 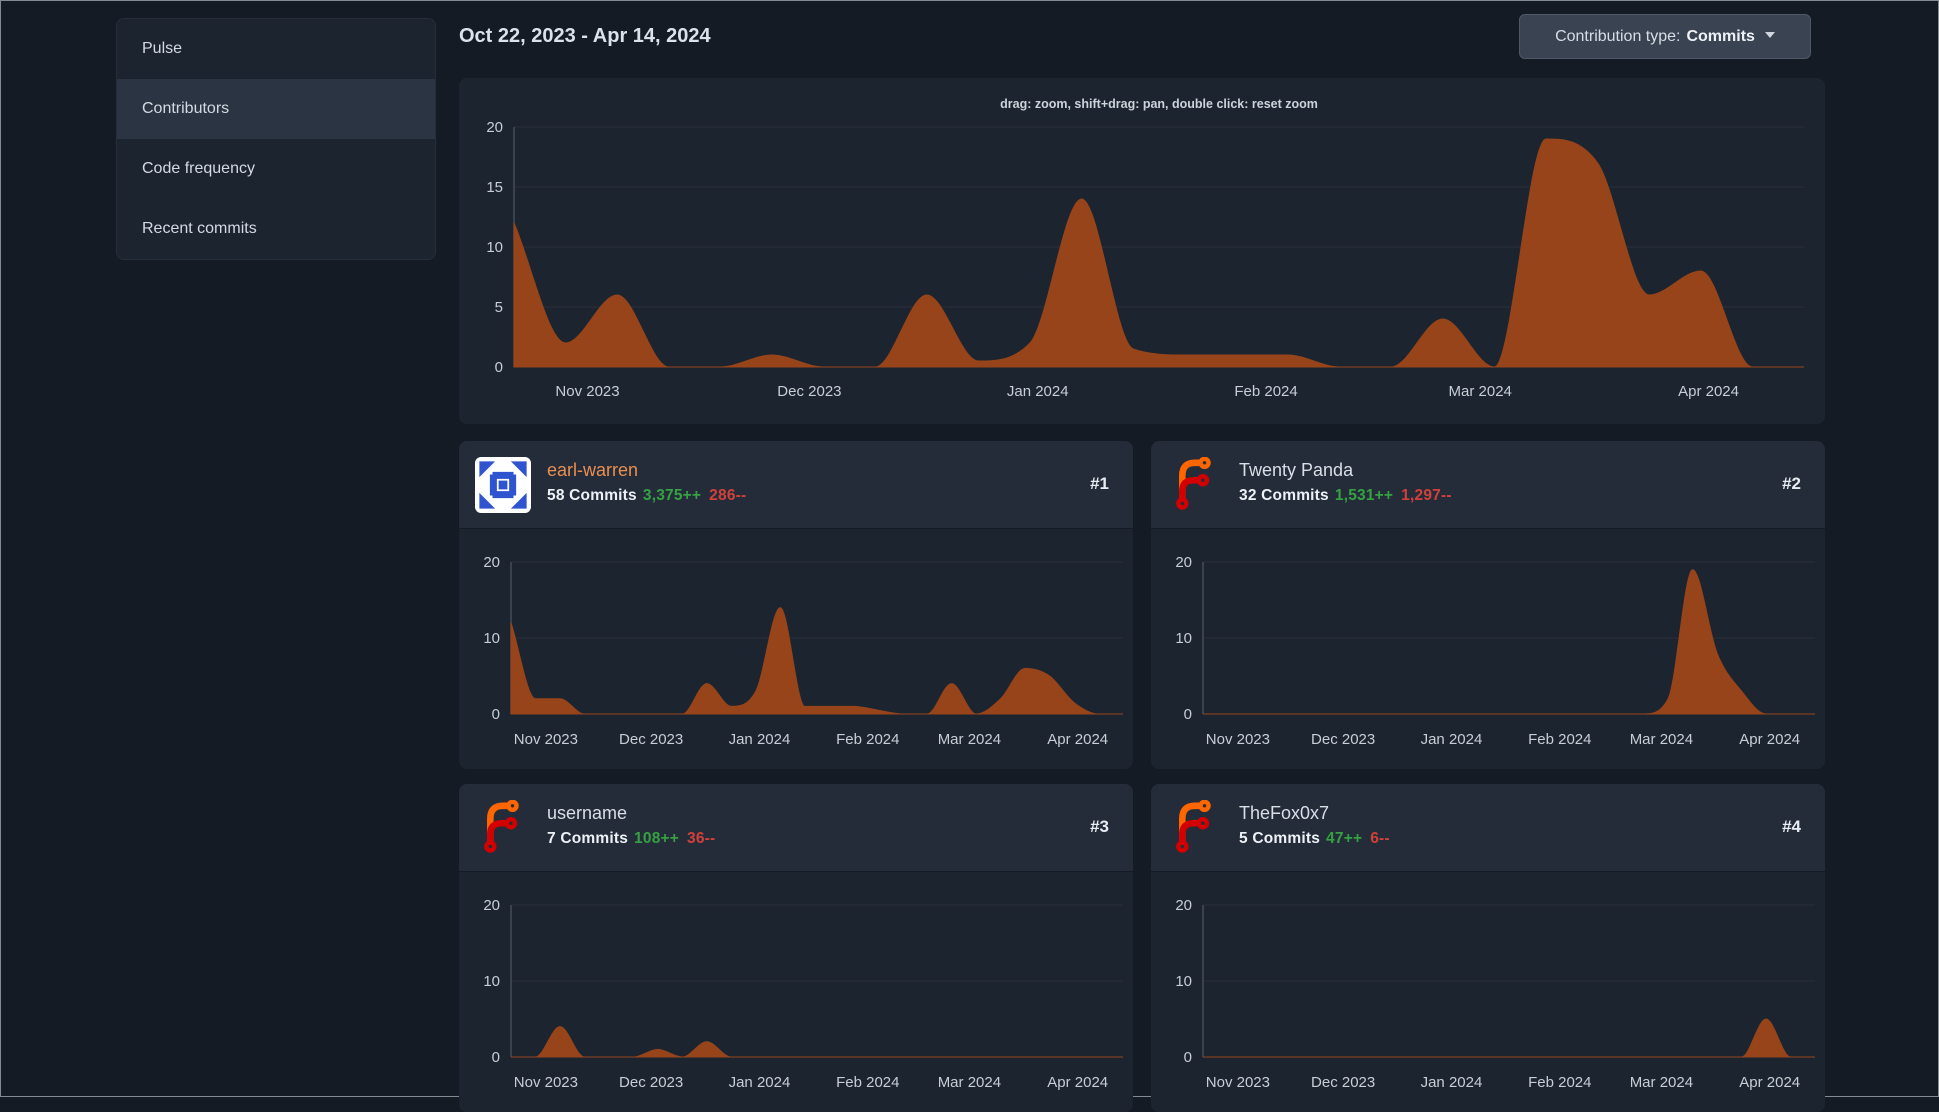 I want to click on contributor-stats: 32 Commits 1,531++ 1,297--, so click(x=1345, y=496).